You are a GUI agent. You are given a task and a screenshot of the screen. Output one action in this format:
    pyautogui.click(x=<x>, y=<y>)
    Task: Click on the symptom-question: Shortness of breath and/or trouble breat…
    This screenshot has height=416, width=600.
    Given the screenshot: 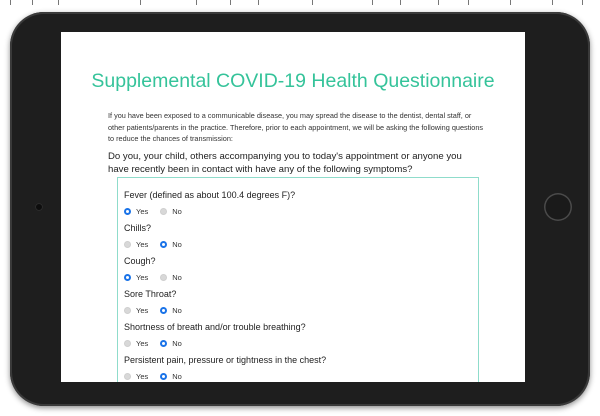 What is the action you would take?
    pyautogui.click(x=215, y=334)
    